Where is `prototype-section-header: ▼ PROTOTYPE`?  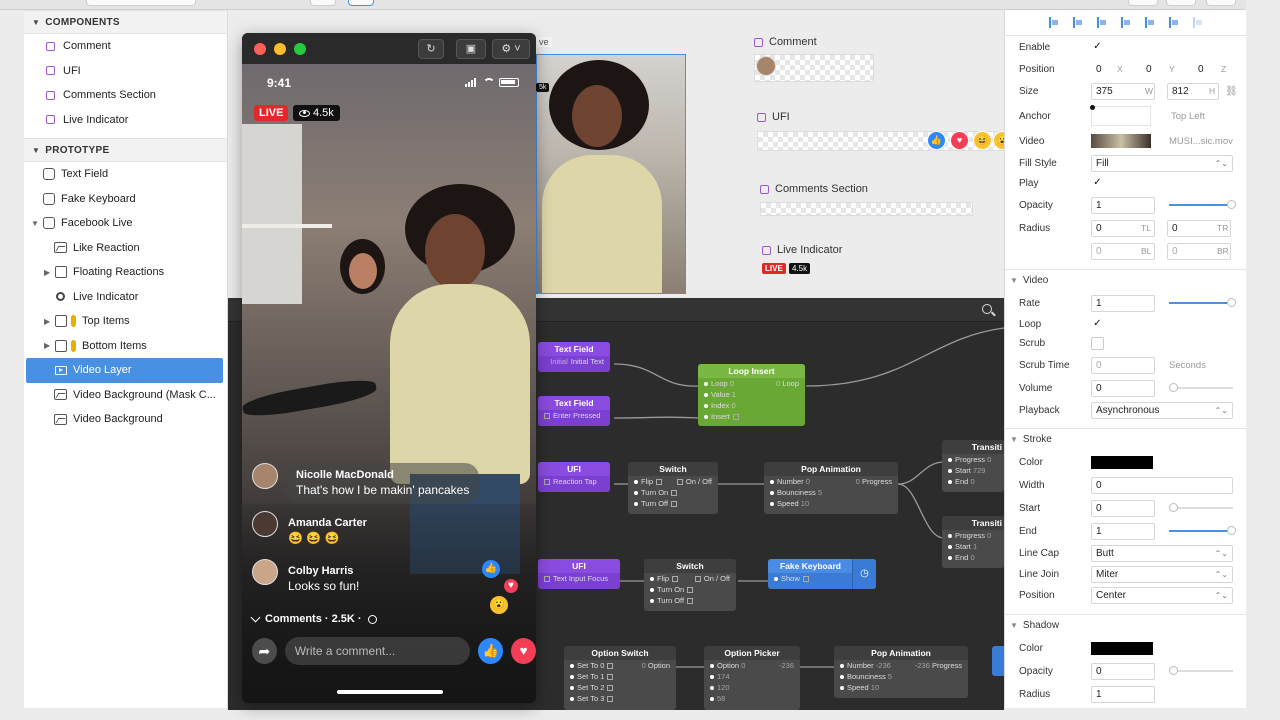
prototype-section-header: ▼ PROTOTYPE is located at coordinates (125, 150).